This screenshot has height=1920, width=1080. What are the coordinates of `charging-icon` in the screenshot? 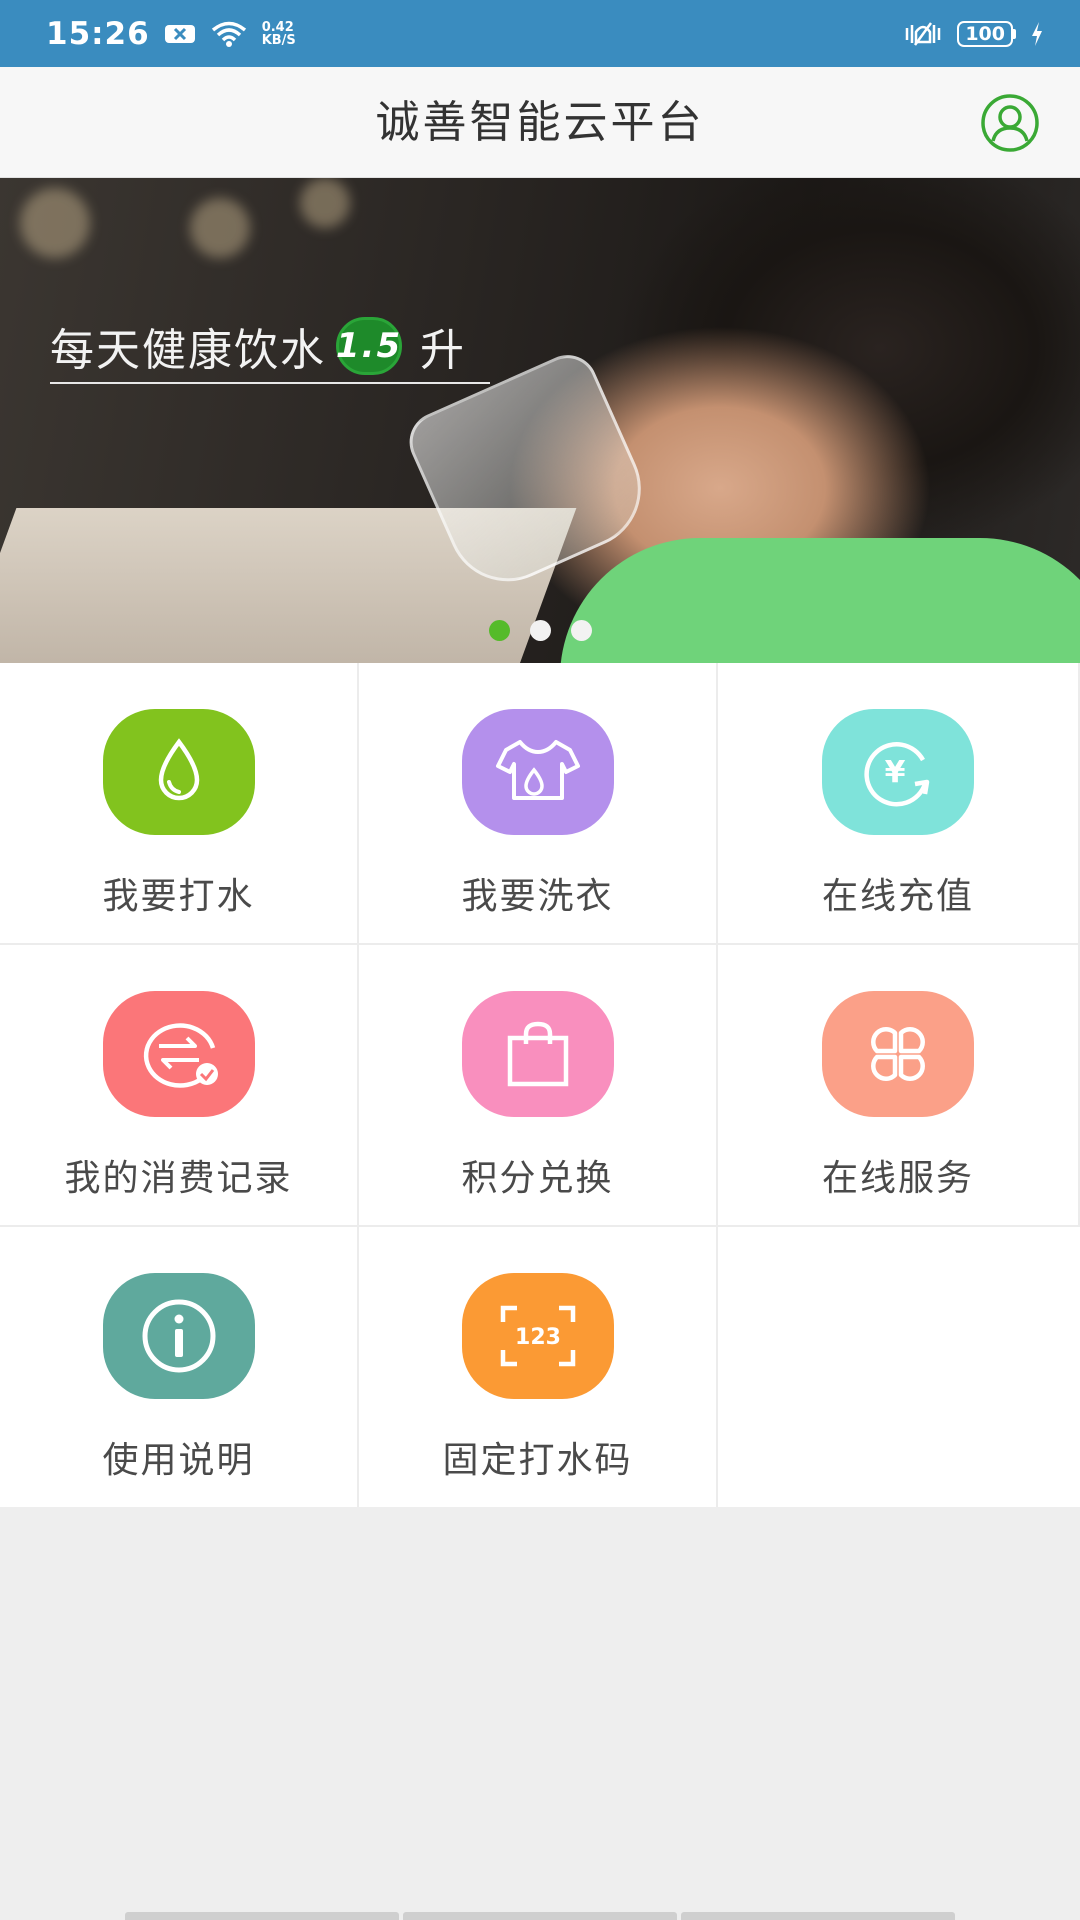 It's located at (1037, 34).